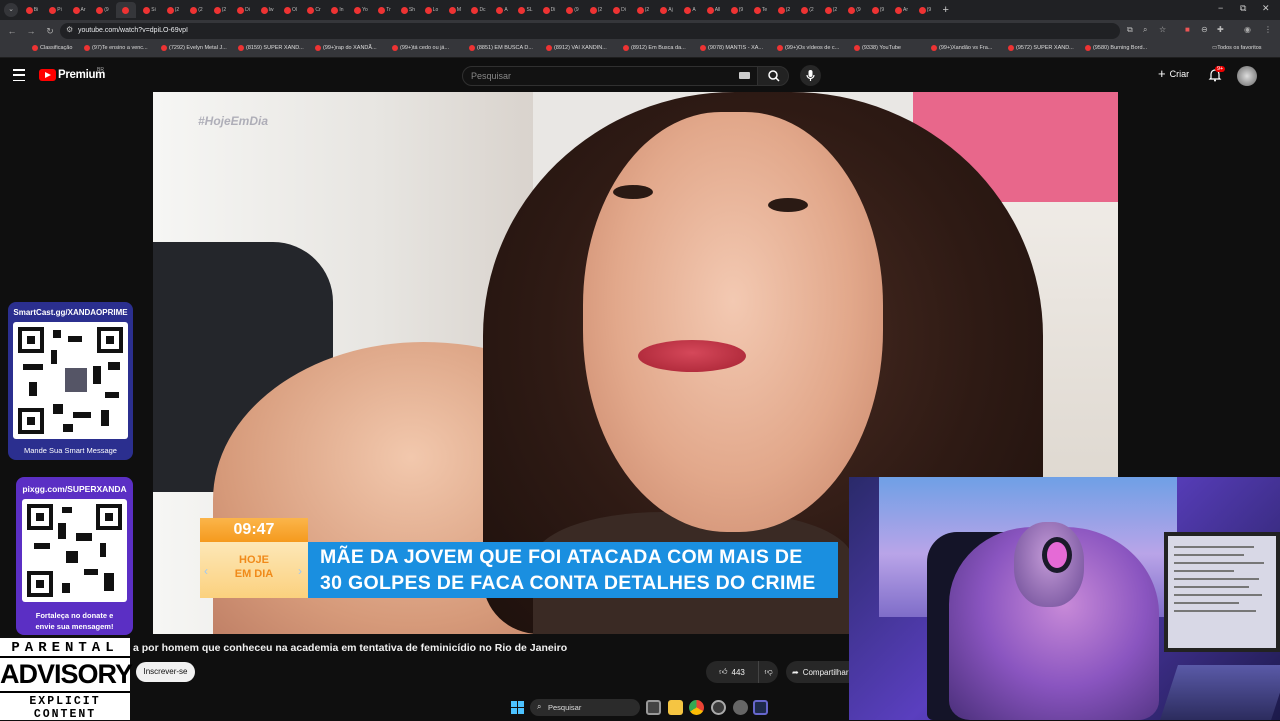  I want to click on extension-icon: ■, so click(1187, 29).